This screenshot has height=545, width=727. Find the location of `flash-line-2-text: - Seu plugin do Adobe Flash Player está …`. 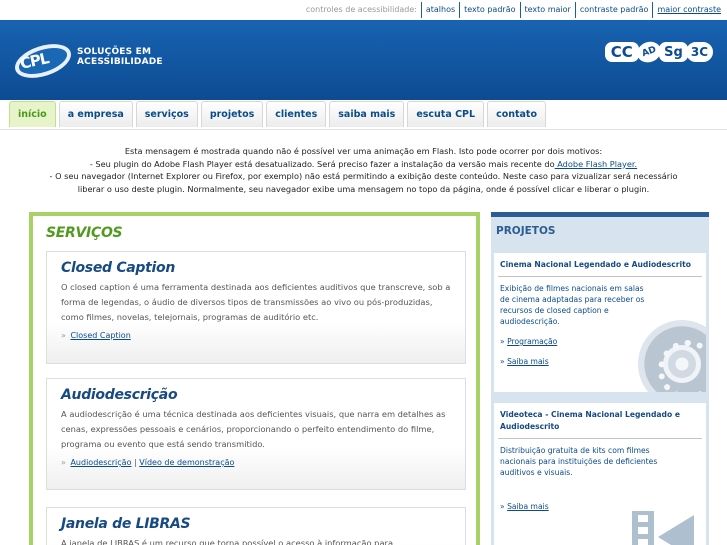

flash-line-2-text: - Seu plugin do Adobe Flash Player está … is located at coordinates (322, 163).